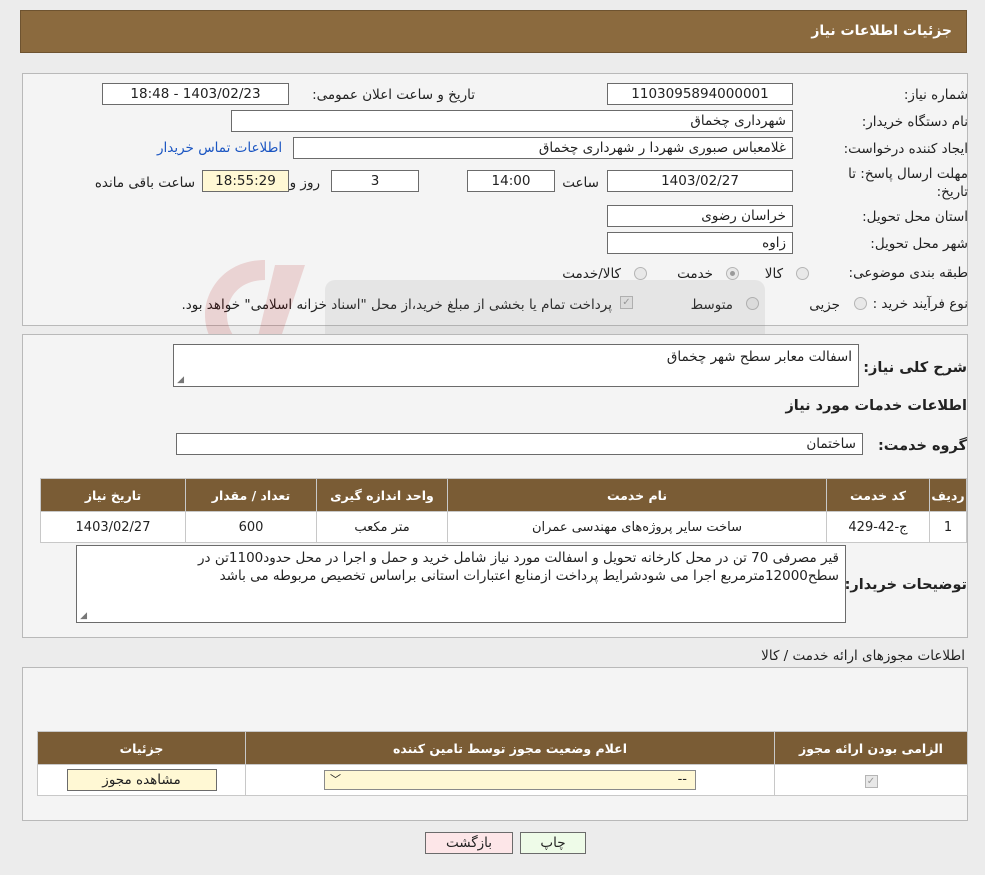 The image size is (985, 875). Describe the element at coordinates (878, 527) in the screenshot. I see `cell-code: ج-42-429` at that location.